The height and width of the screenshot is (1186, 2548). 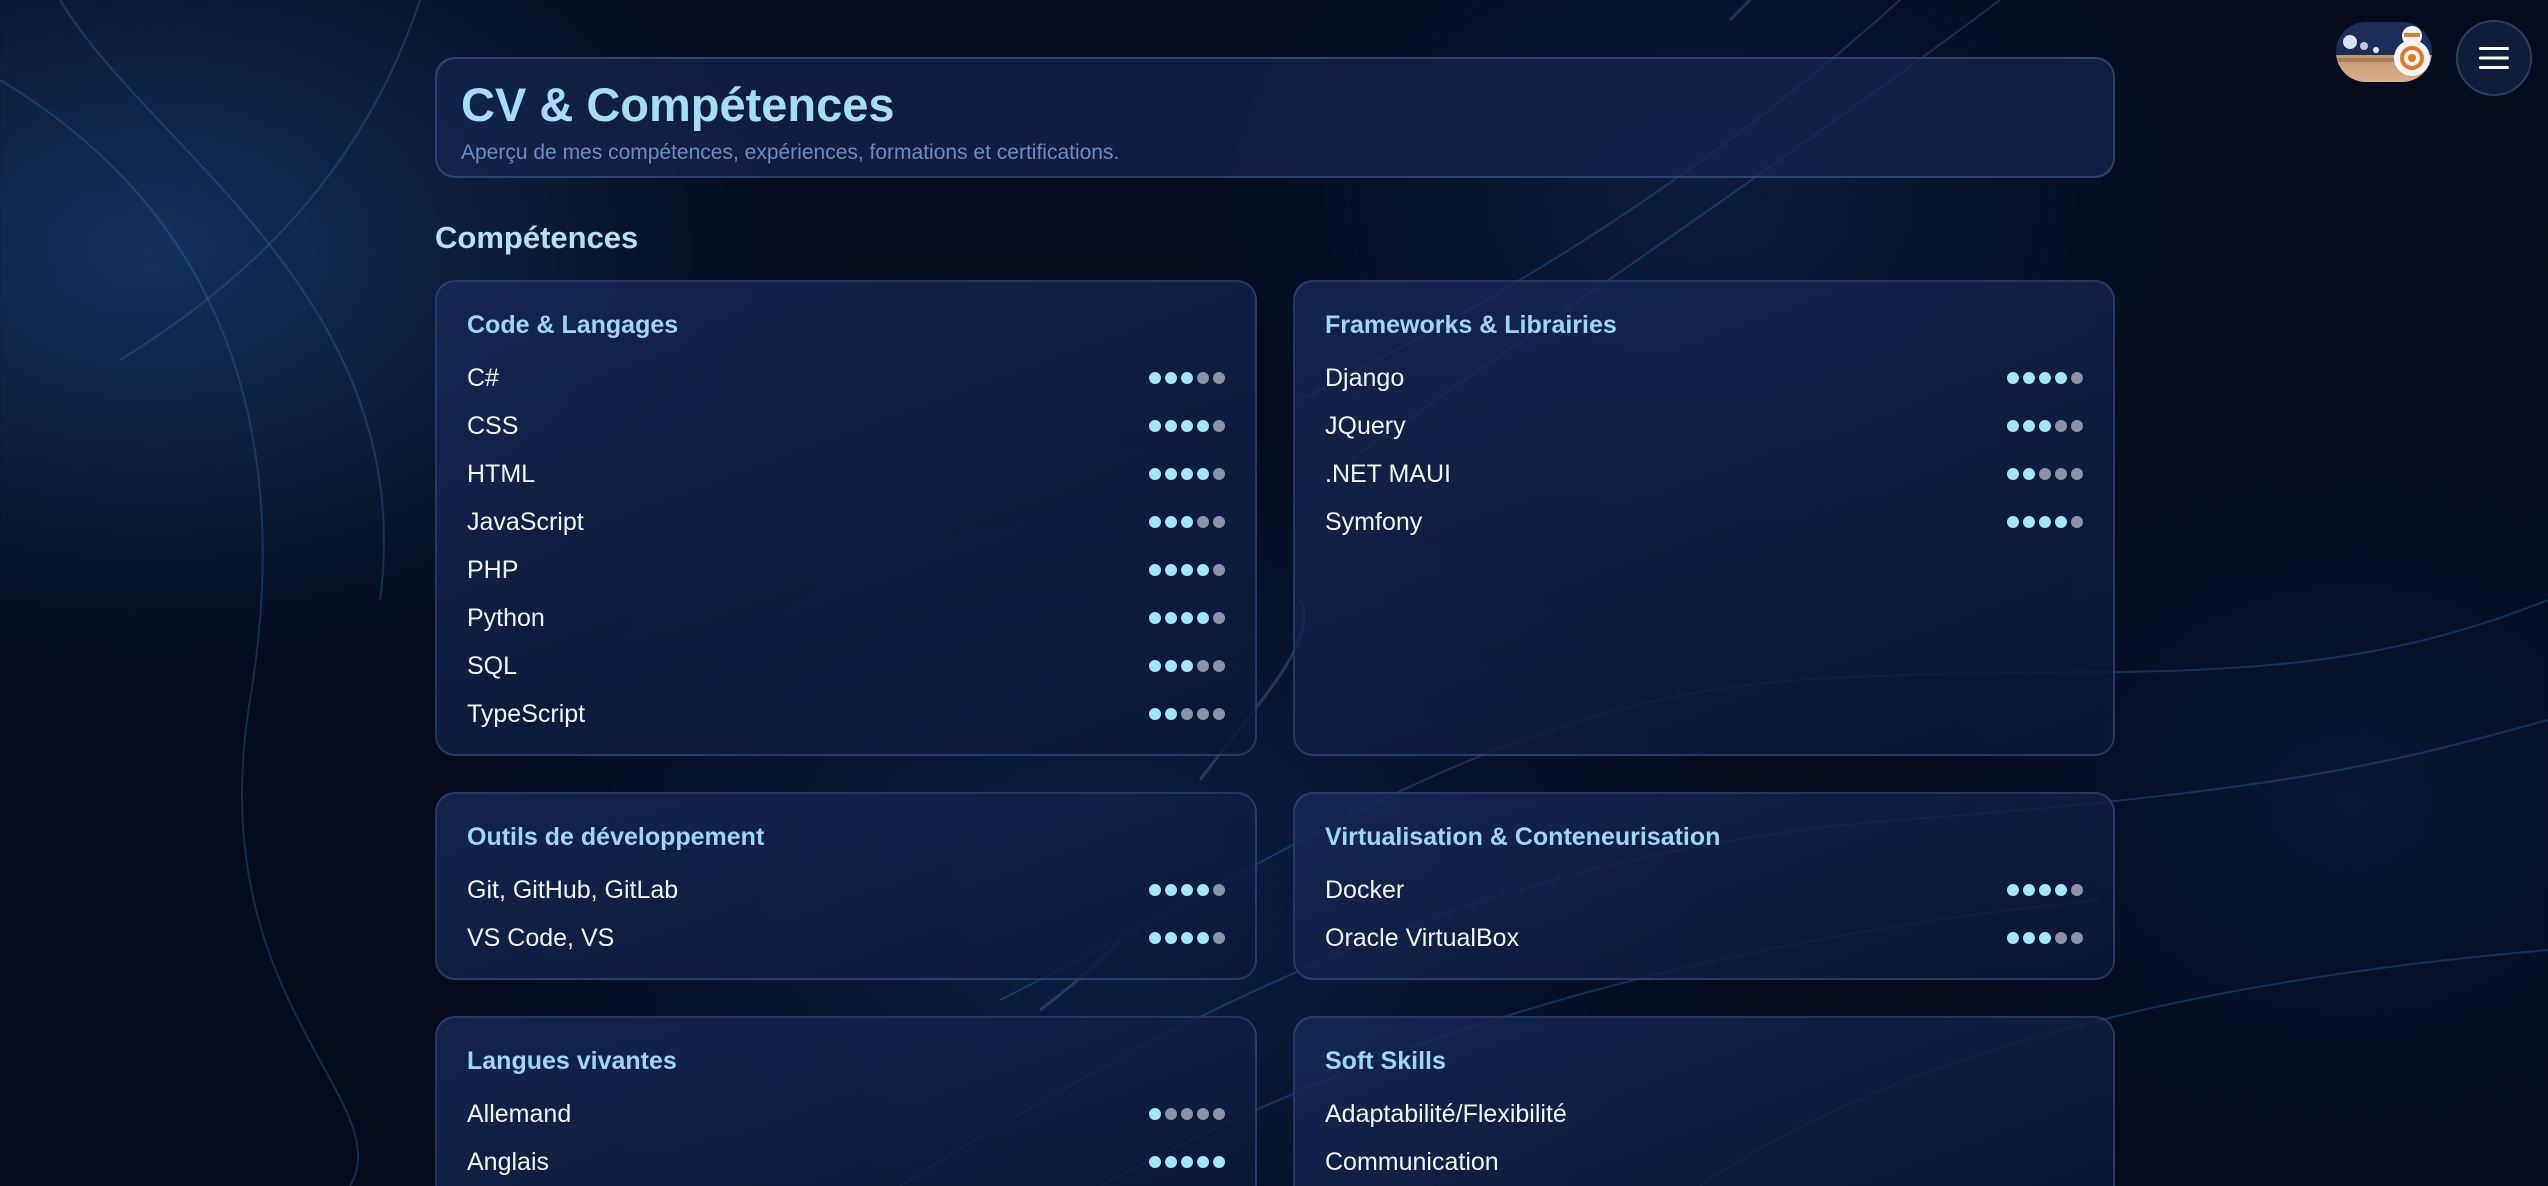 What do you see at coordinates (1446, 1113) in the screenshot?
I see `skill-name: Adaptabilité/Flexibilité` at bounding box center [1446, 1113].